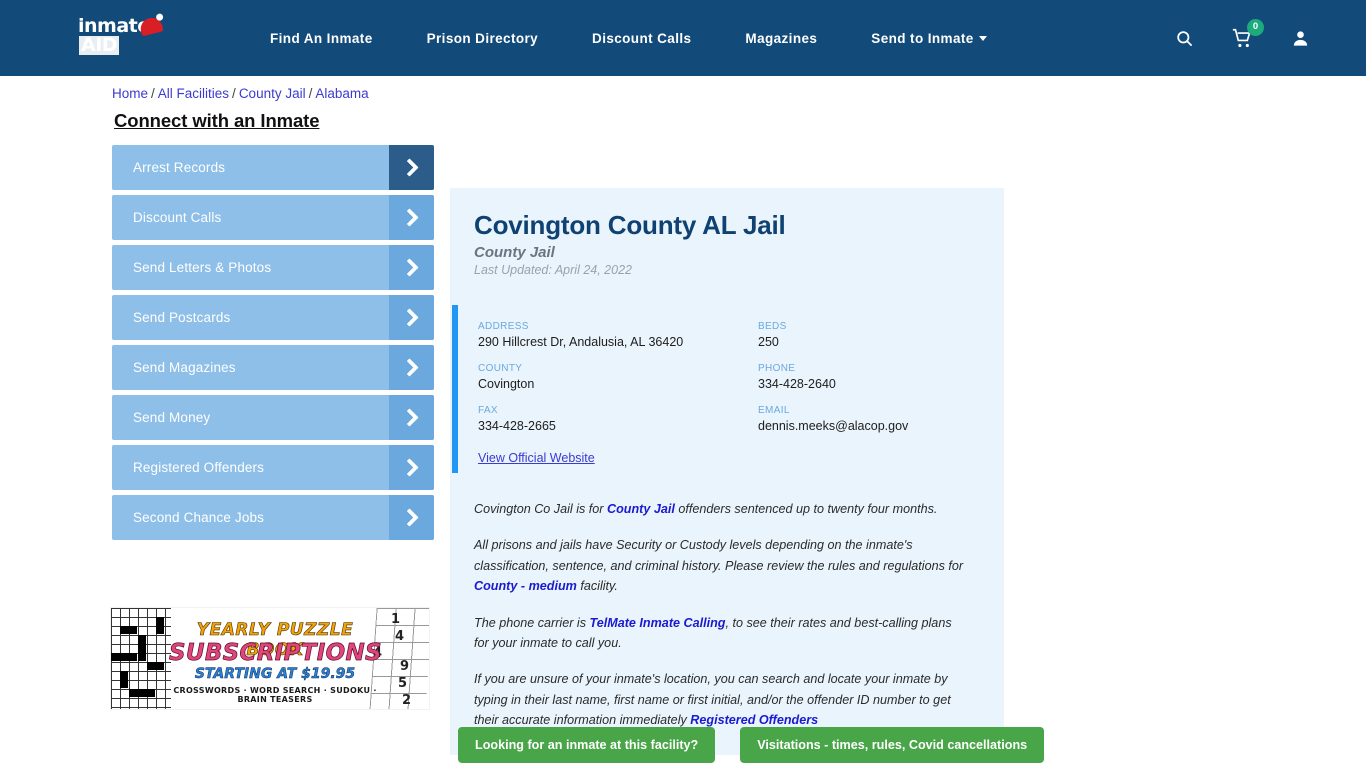 This screenshot has height=768, width=1366. Describe the element at coordinates (777, 368) in the screenshot. I see `info-label: PHONE` at that location.